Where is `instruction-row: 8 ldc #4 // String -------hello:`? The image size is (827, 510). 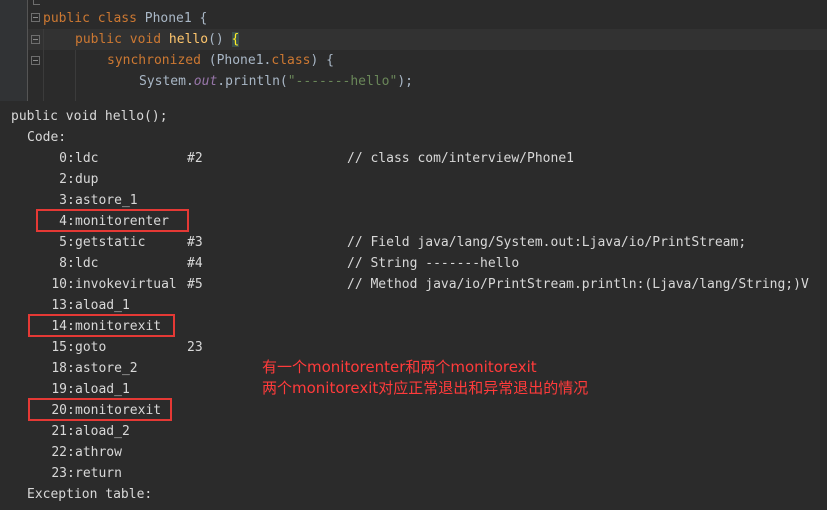 instruction-row: 8 ldc #4 // String -------hello: is located at coordinates (413, 263).